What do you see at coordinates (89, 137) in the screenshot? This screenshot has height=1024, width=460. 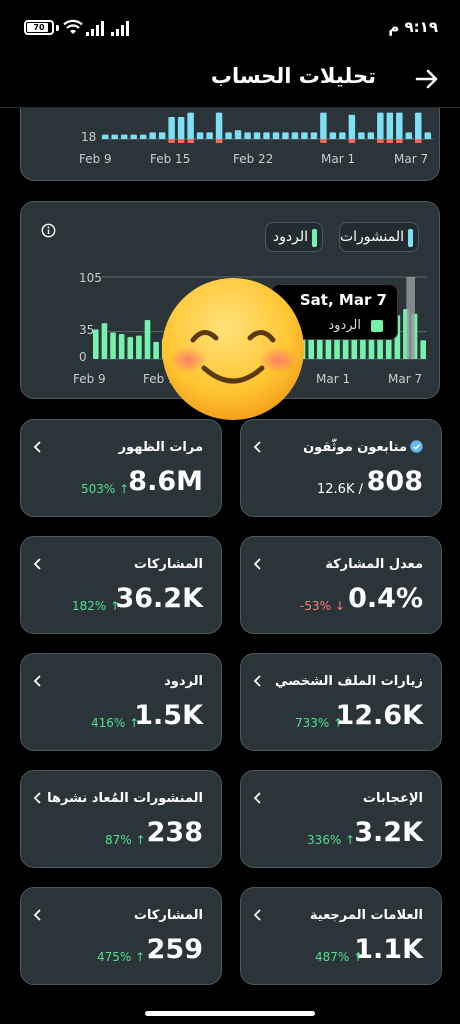 I see `y-tick: 18` at bounding box center [89, 137].